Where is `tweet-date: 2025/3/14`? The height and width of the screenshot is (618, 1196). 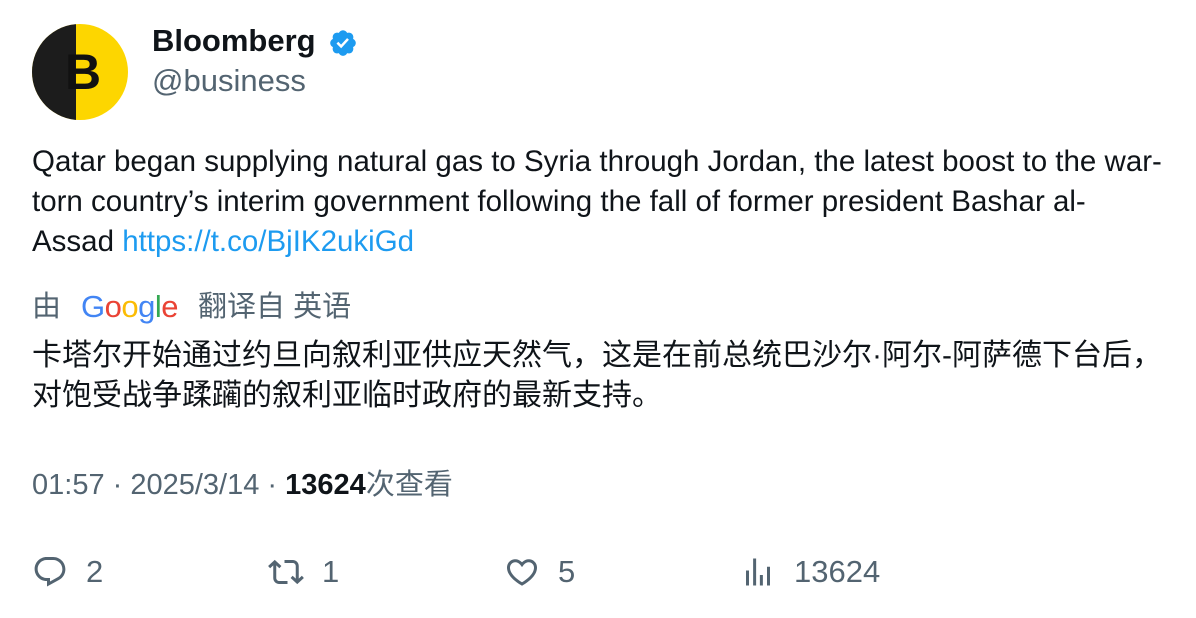
tweet-date: 2025/3/14 is located at coordinates (194, 485).